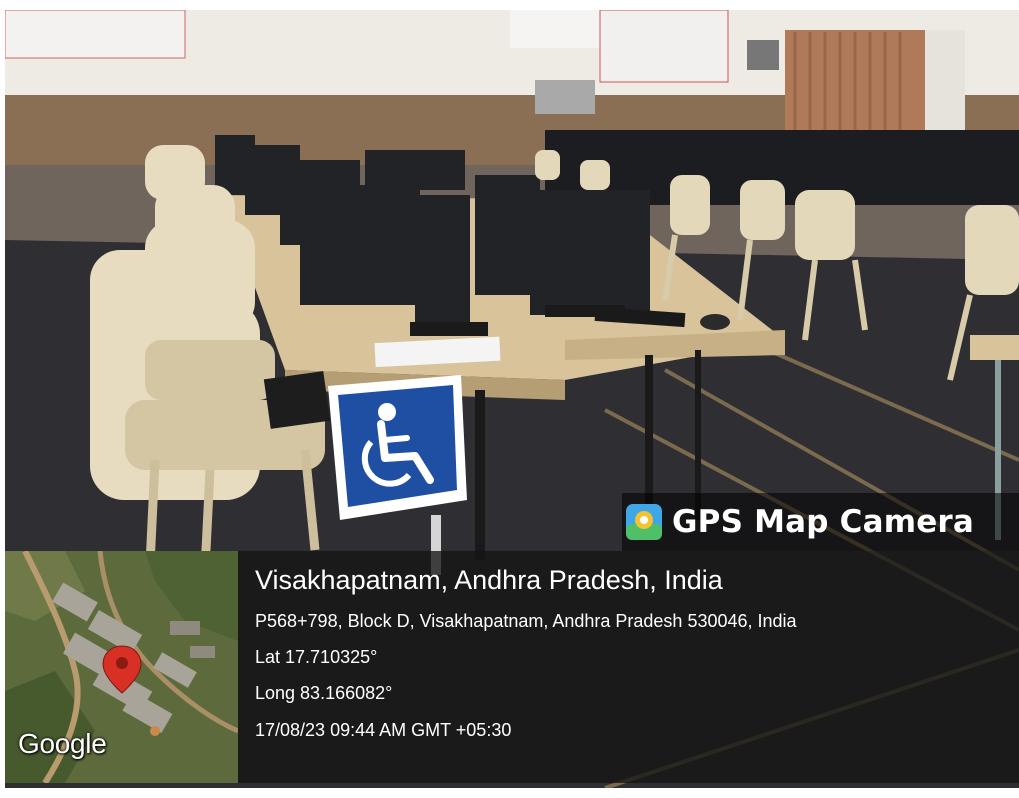 Image resolution: width=1019 pixels, height=798 pixels. What do you see at coordinates (823, 522) in the screenshot?
I see `app-name: GPS Map Camera` at bounding box center [823, 522].